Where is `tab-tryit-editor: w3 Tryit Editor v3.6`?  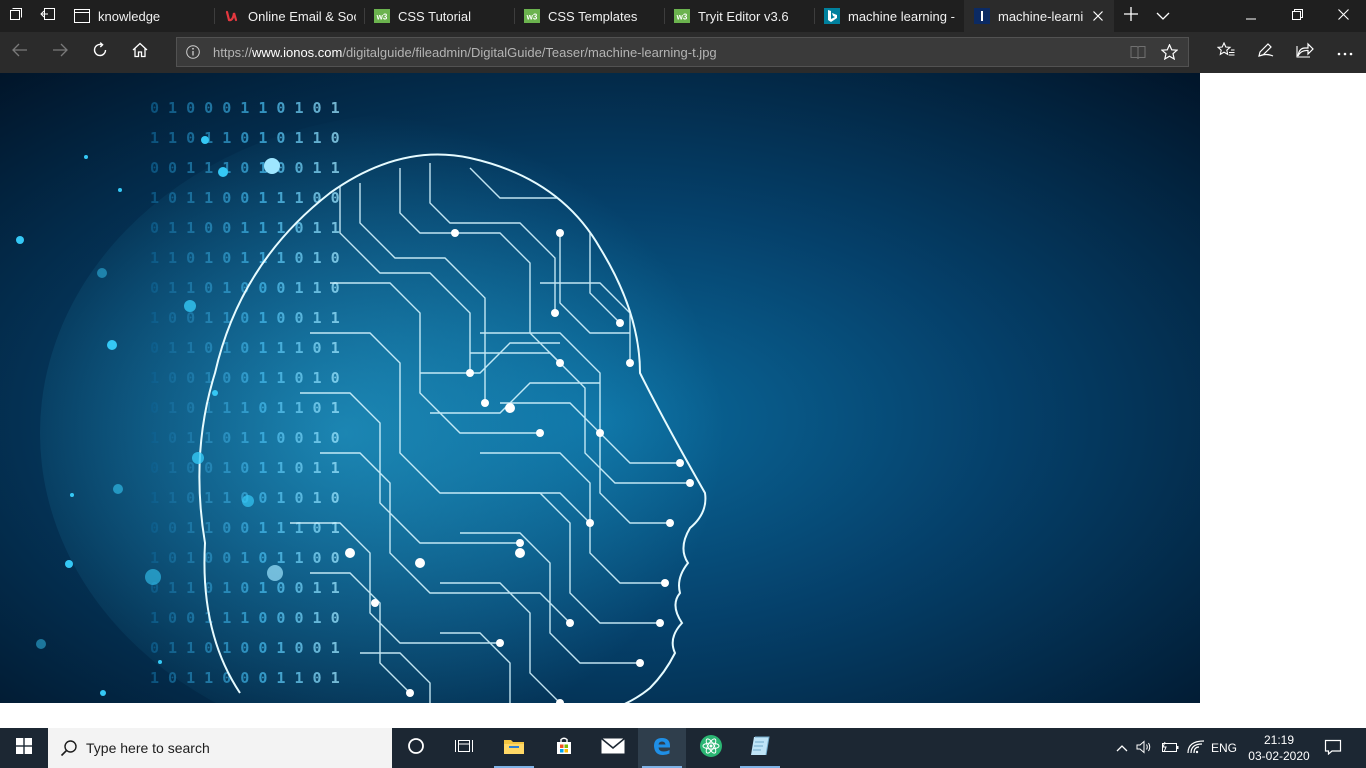
tab-tryit-editor: w3 Tryit Editor v3.6 is located at coordinates (739, 16).